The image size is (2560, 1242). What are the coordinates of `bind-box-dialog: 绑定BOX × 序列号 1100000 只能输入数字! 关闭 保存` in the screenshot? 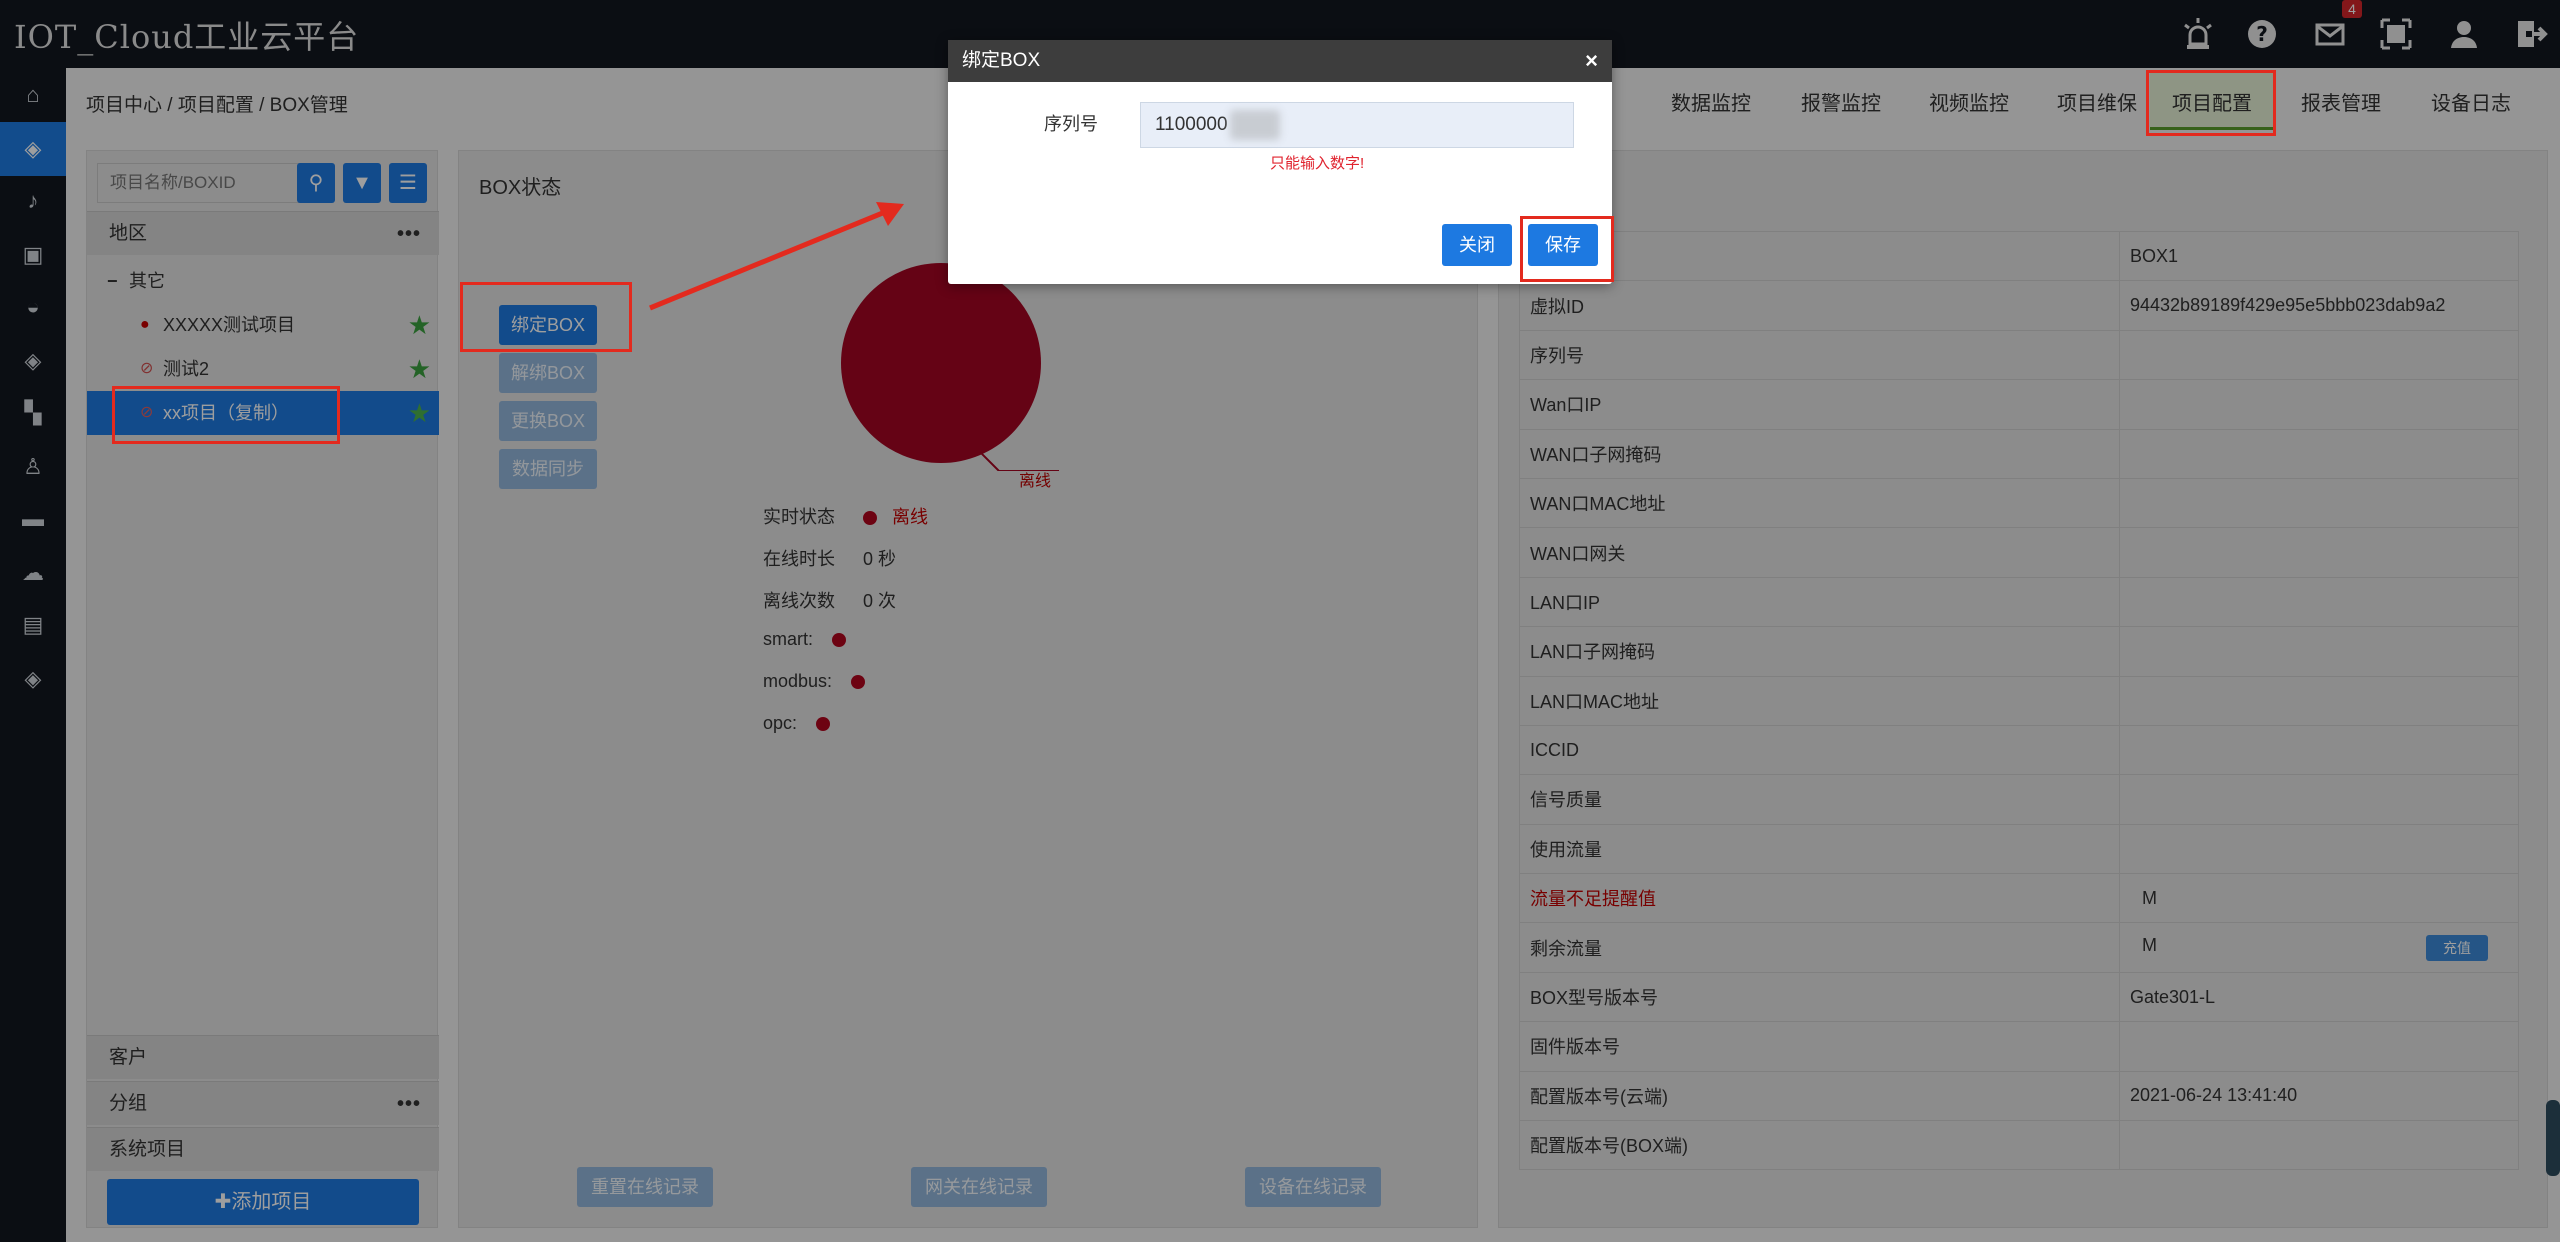 It's located at (1280, 162).